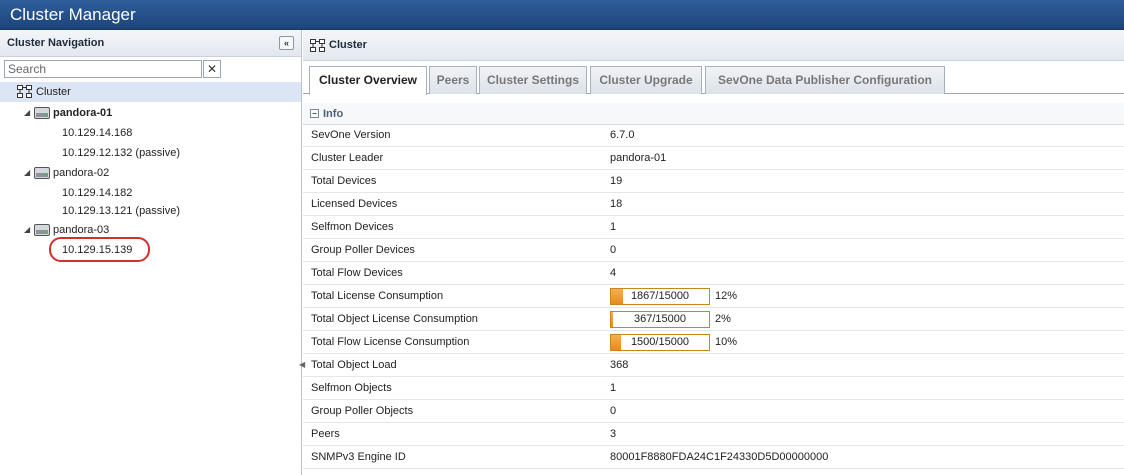  What do you see at coordinates (362, 411) in the screenshot?
I see `row-label: Group Poller Objects` at bounding box center [362, 411].